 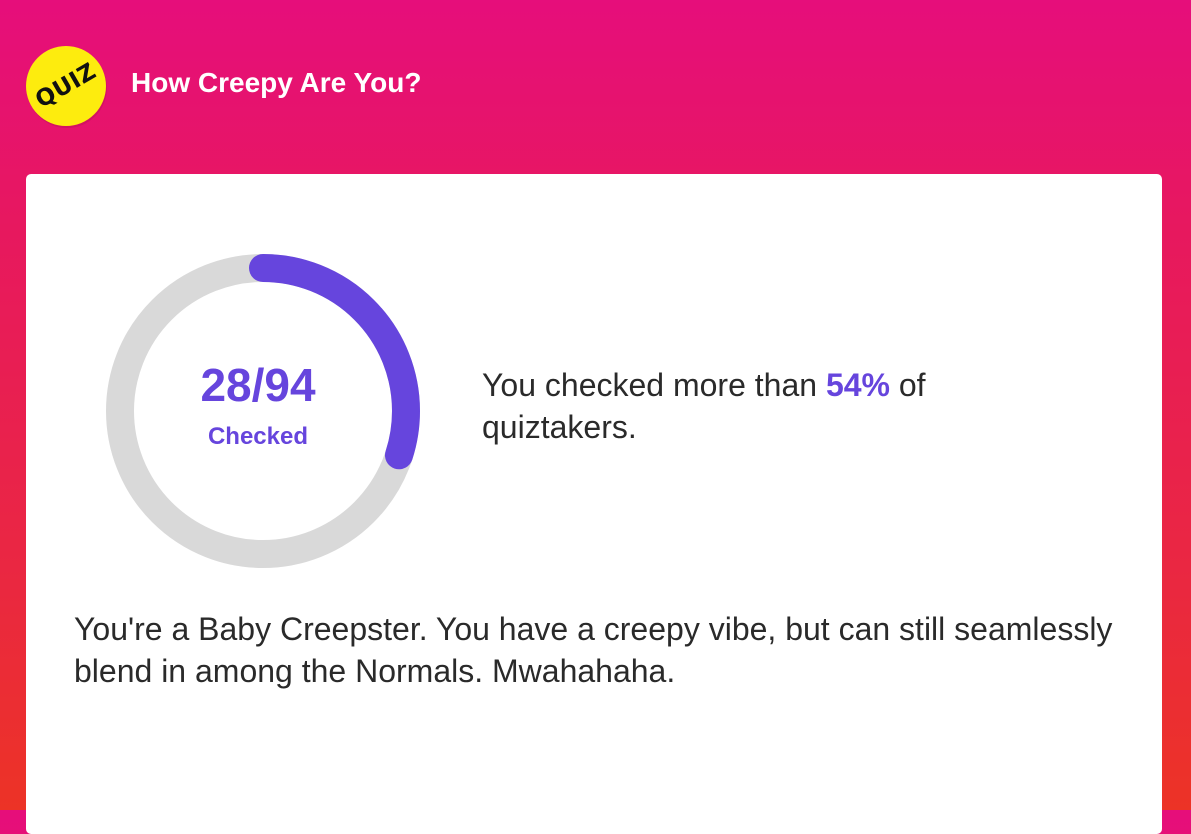 What do you see at coordinates (258, 436) in the screenshot?
I see `checked-caption: Checked` at bounding box center [258, 436].